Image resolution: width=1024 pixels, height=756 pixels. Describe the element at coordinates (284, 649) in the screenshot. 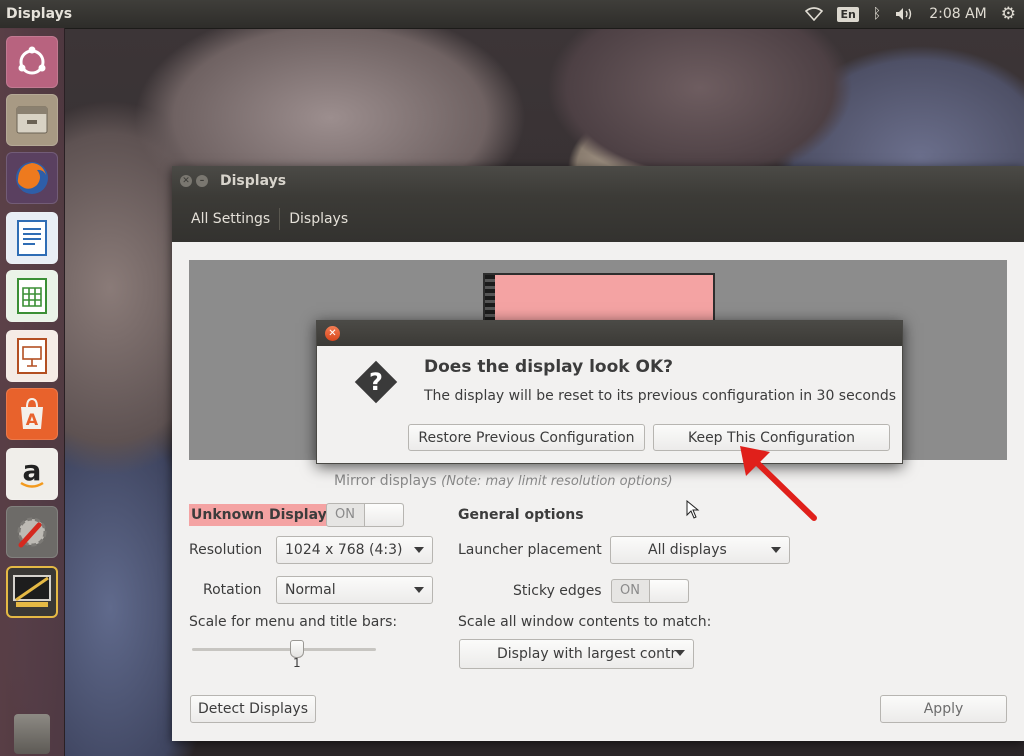

I see `scale-slider-track` at that location.